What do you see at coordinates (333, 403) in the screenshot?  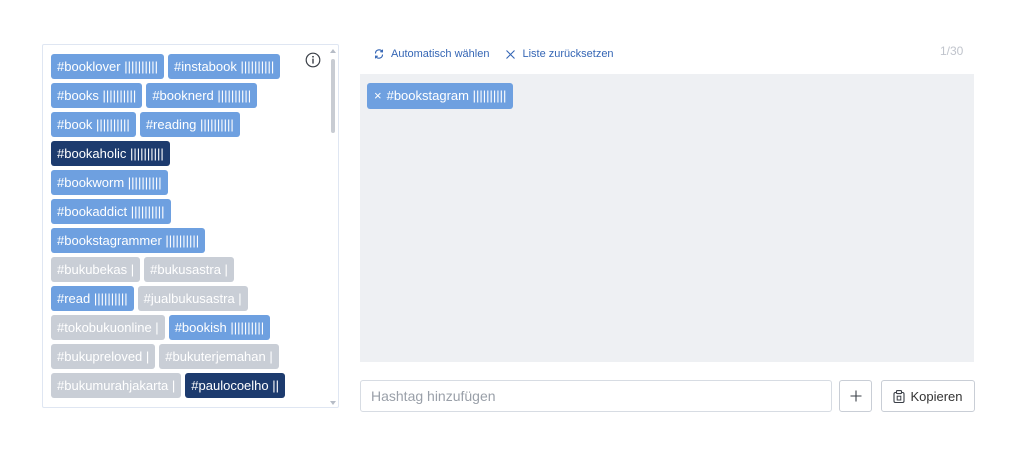 I see `scroll-down-arrow-icon` at bounding box center [333, 403].